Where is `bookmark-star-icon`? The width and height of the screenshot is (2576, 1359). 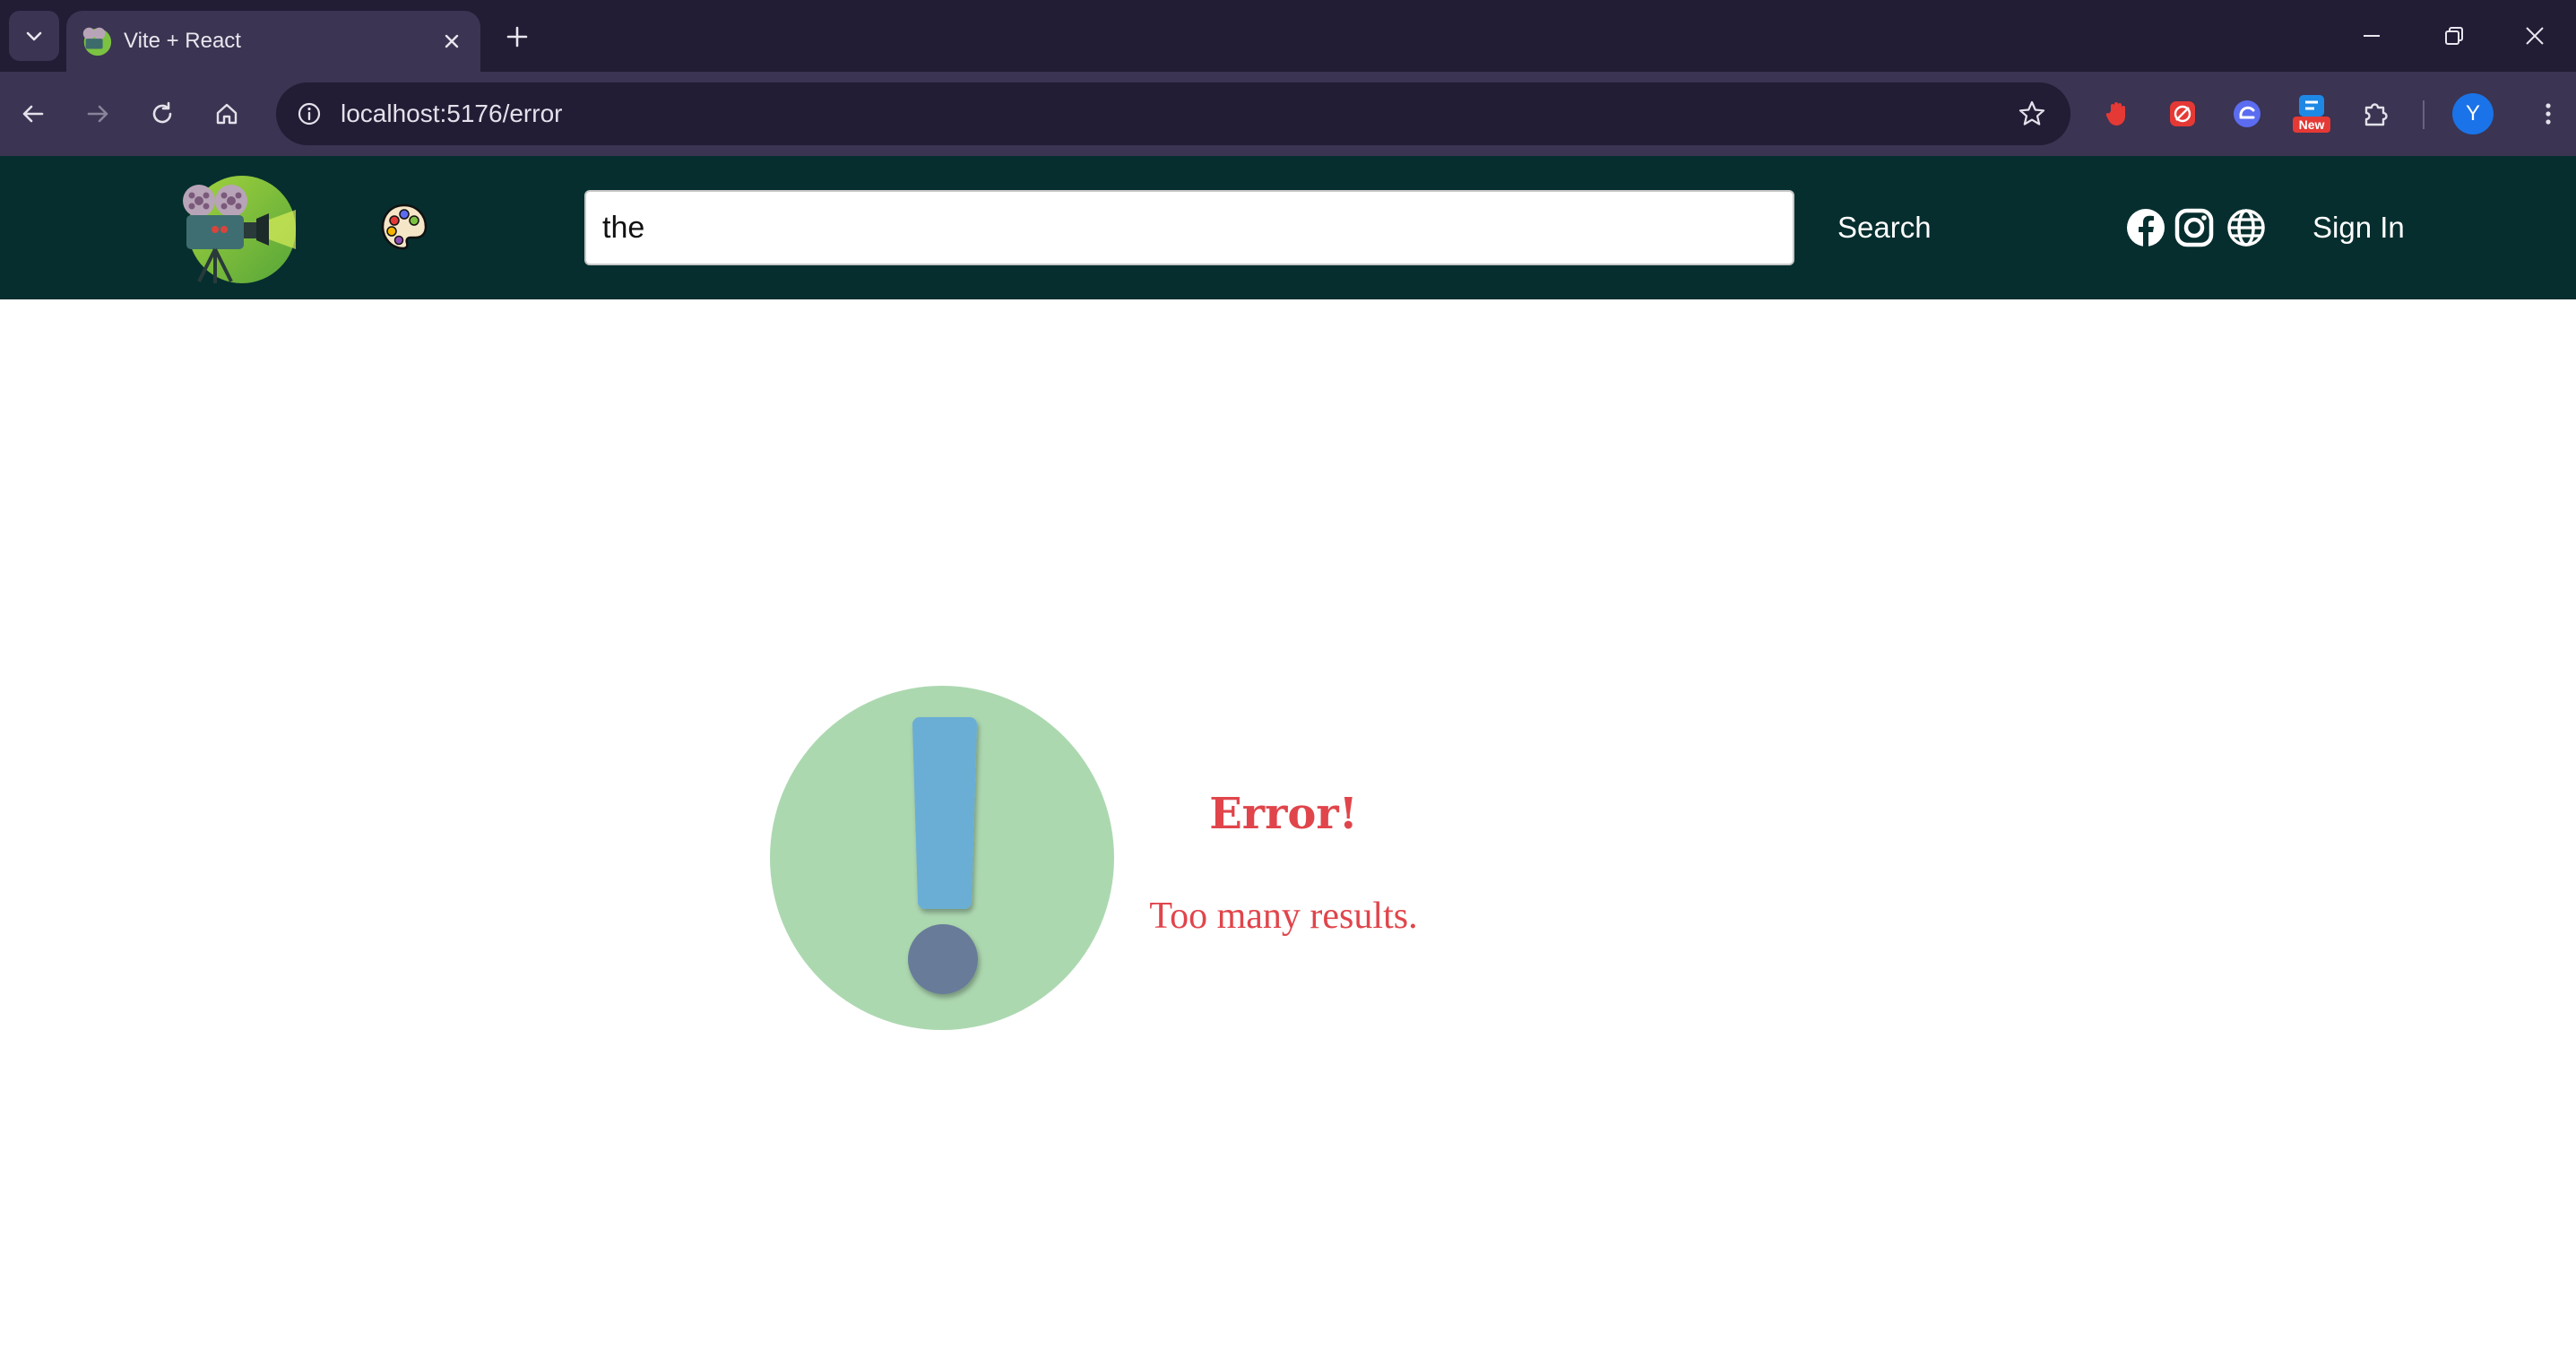
bookmark-star-icon is located at coordinates (2032, 114).